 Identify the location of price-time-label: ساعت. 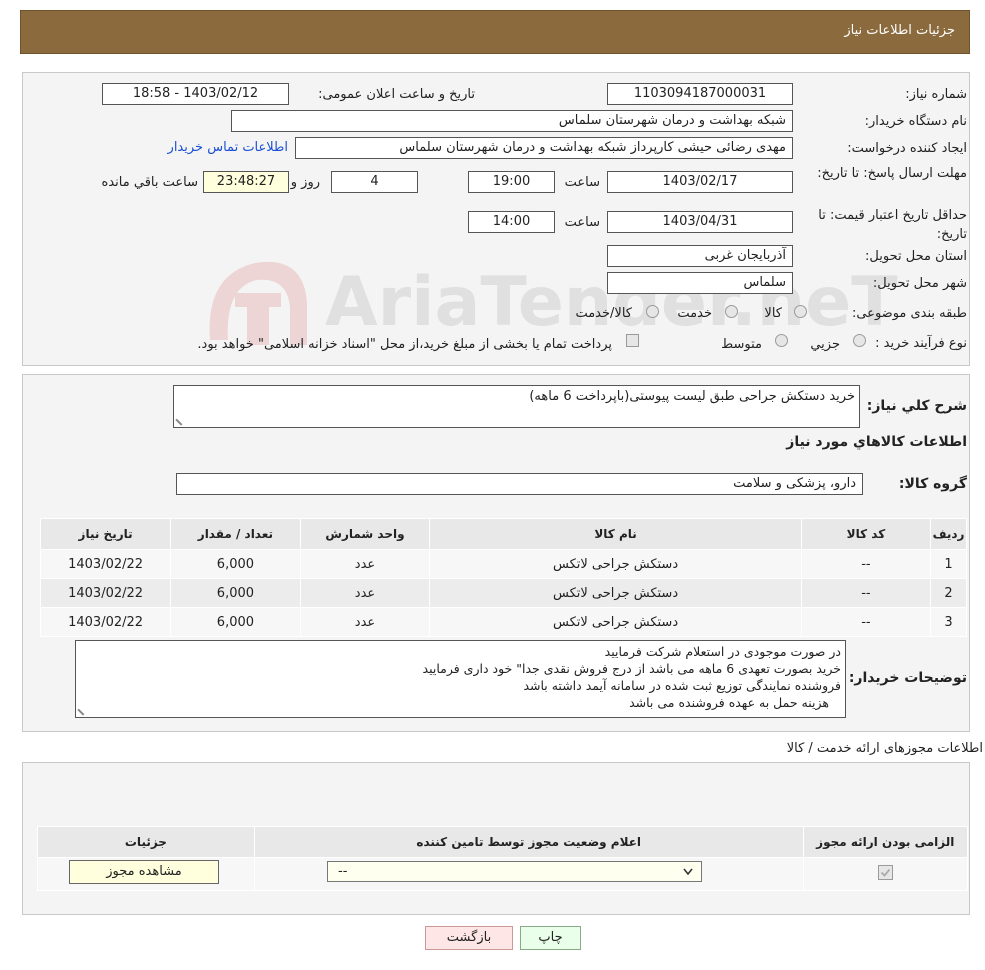
(582, 222).